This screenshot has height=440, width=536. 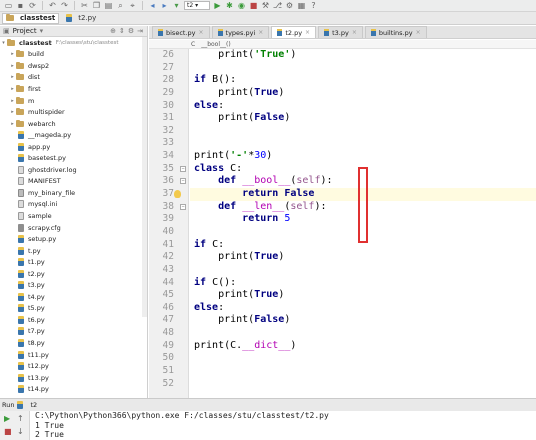 I want to click on tree-item: ▸ first, so click(x=73, y=89).